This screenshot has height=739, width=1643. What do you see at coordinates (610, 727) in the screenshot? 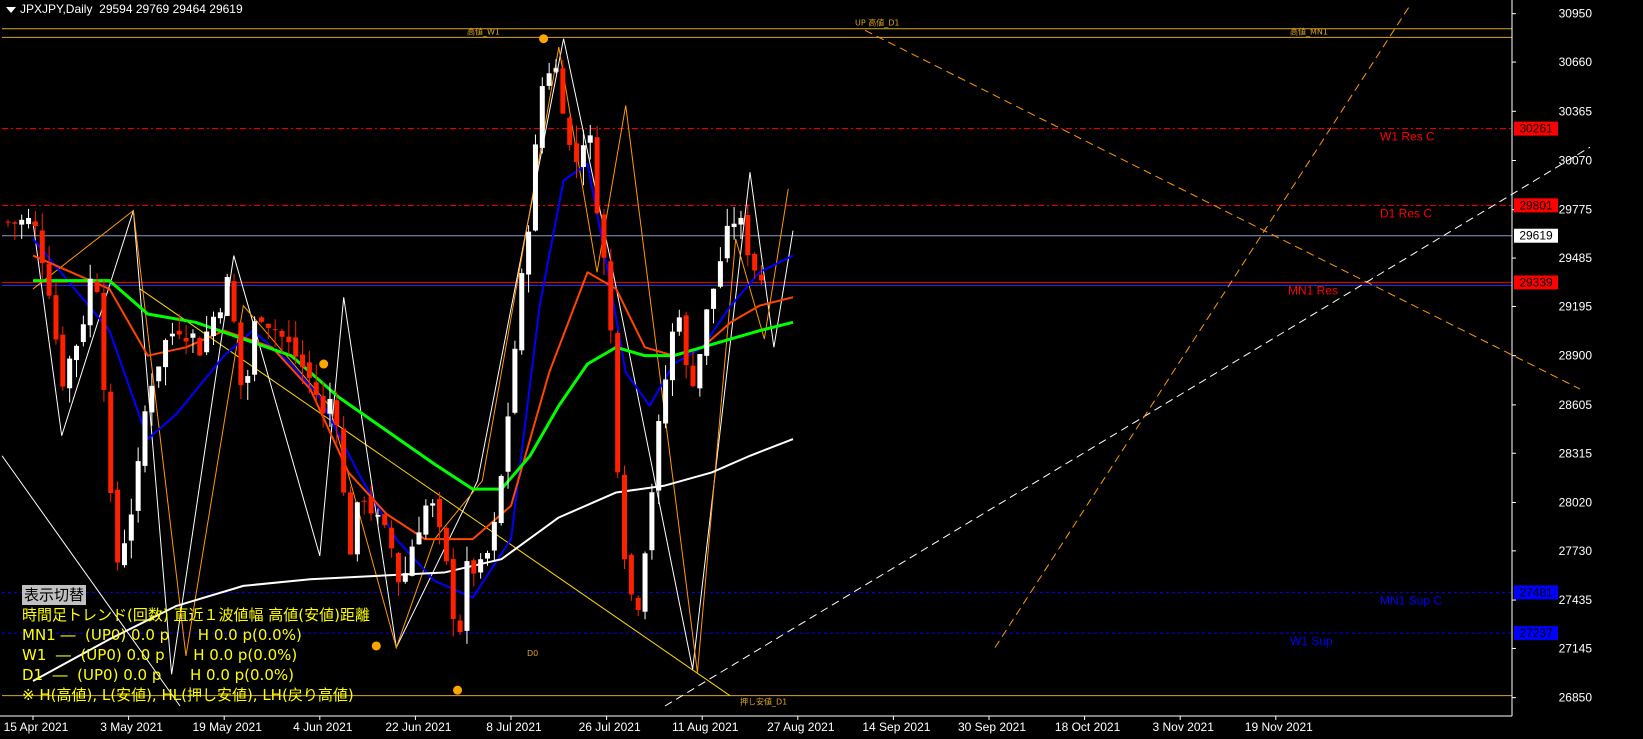
I see `time-tick-label: 26 Jul 2021` at bounding box center [610, 727].